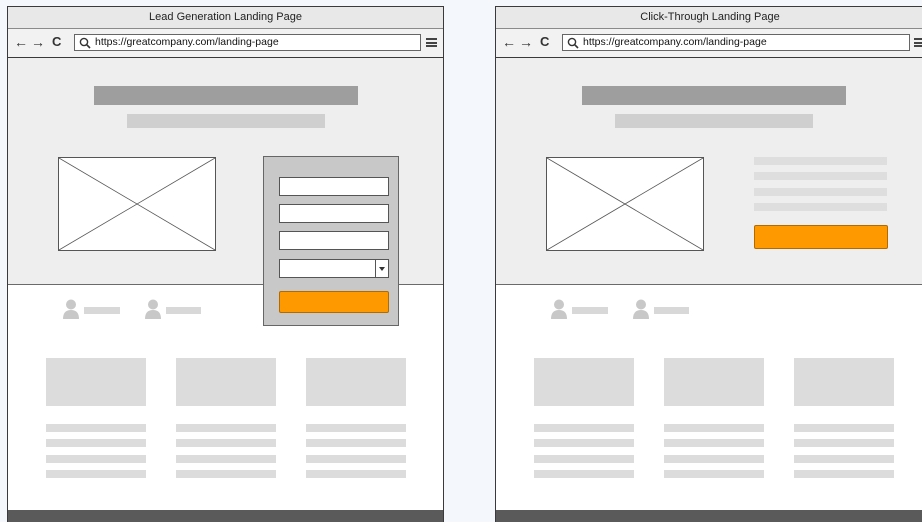  I want to click on lead-capture-form, so click(331, 241).